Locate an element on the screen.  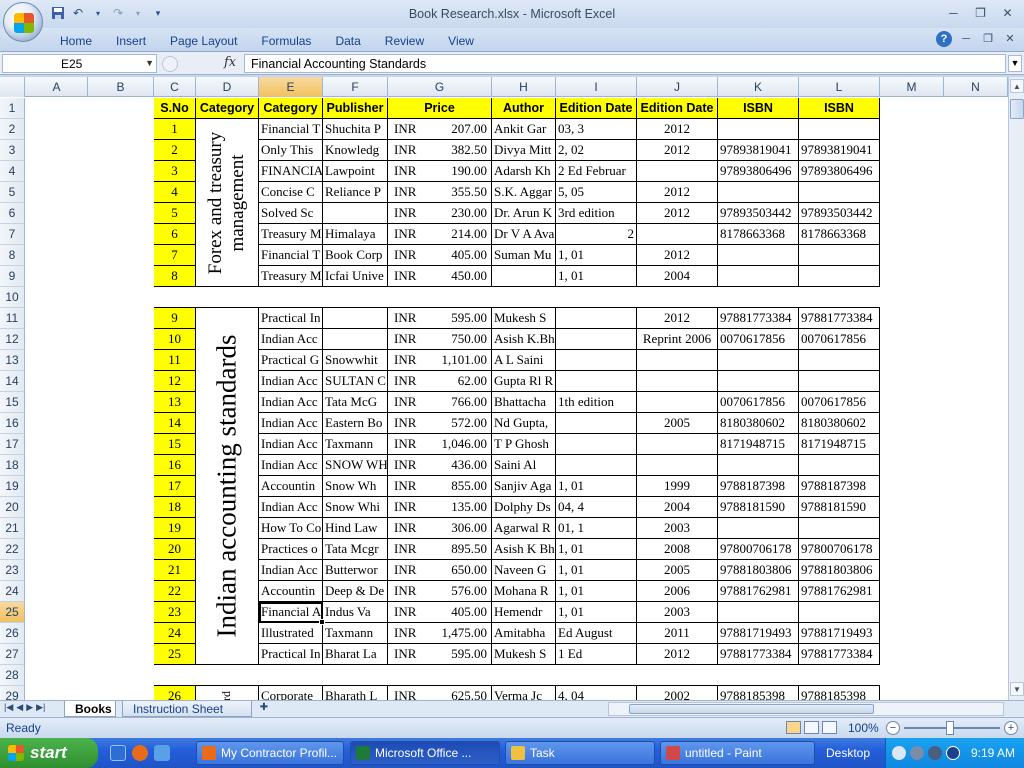
author-cell: Nd Gupta, is located at coordinates (524, 423).